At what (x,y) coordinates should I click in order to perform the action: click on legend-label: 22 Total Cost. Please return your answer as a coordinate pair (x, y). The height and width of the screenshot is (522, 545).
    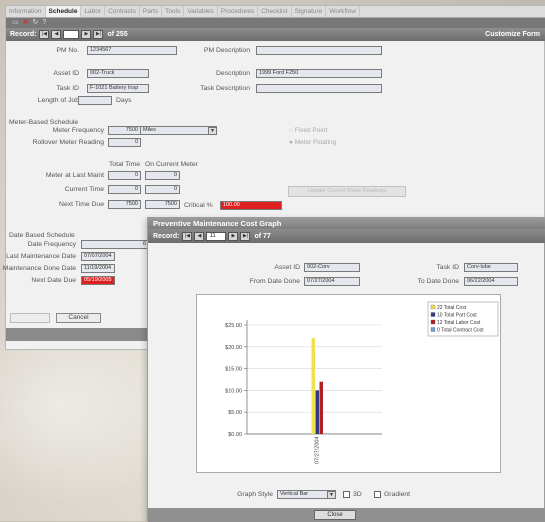
    Looking at the image, I should click on (452, 308).